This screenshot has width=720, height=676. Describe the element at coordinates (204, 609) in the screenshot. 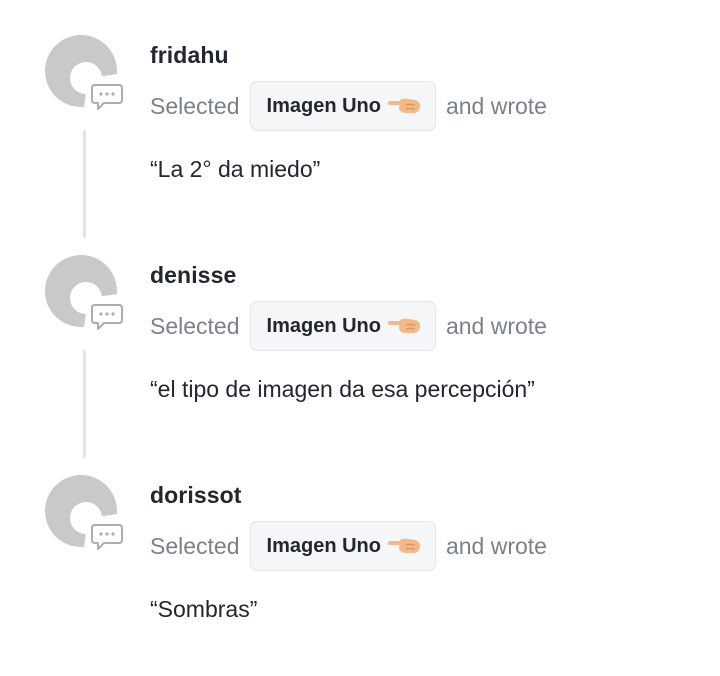

I see `comment-text: “Sombras”` at that location.